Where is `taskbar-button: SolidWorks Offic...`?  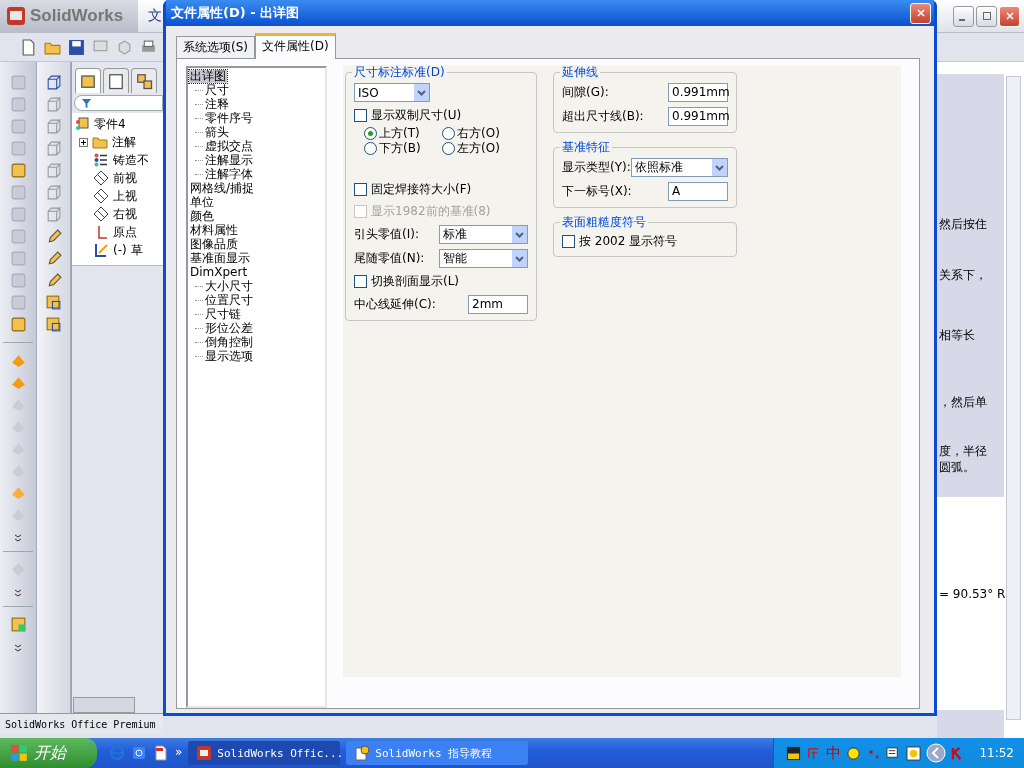 taskbar-button: SolidWorks Offic... is located at coordinates (264, 753).